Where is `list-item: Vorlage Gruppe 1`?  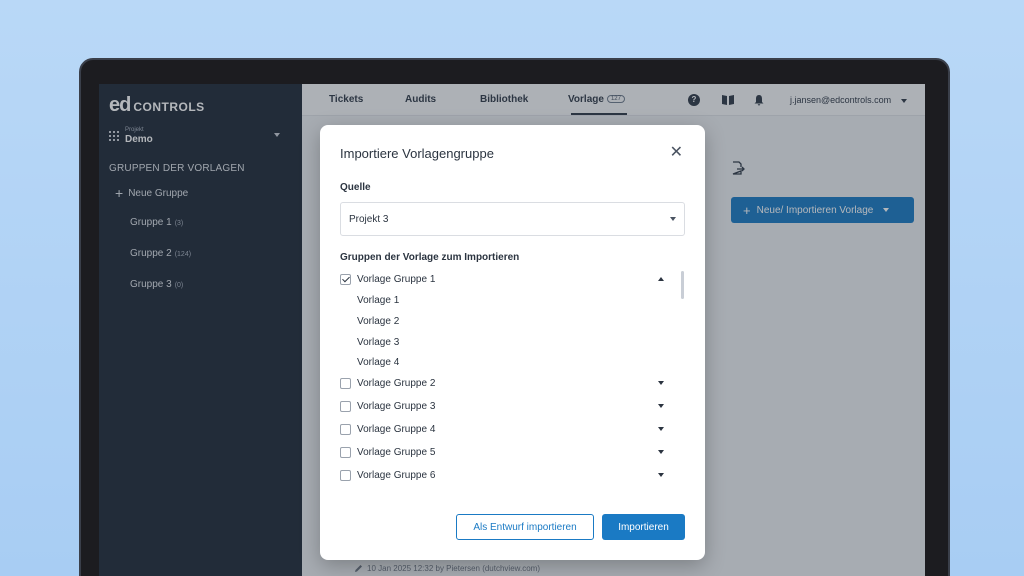
list-item: Vorlage Gruppe 1 is located at coordinates (505, 279).